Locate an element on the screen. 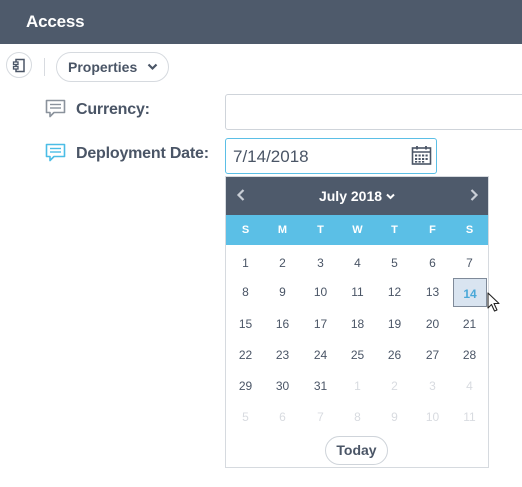 The image size is (522, 487). calendar-day: 10 is located at coordinates (320, 292).